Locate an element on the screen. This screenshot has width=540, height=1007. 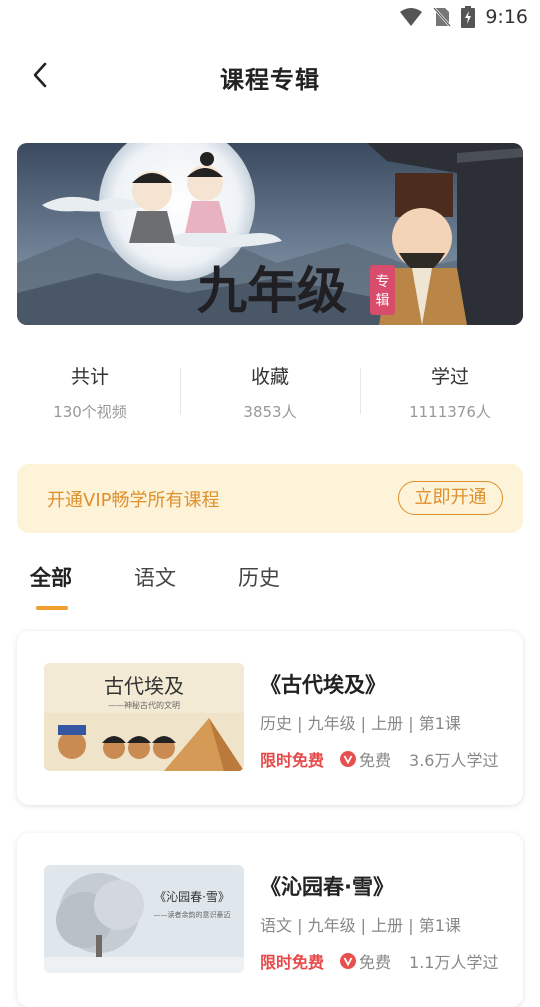
no-sim-icon is located at coordinates (442, 17).